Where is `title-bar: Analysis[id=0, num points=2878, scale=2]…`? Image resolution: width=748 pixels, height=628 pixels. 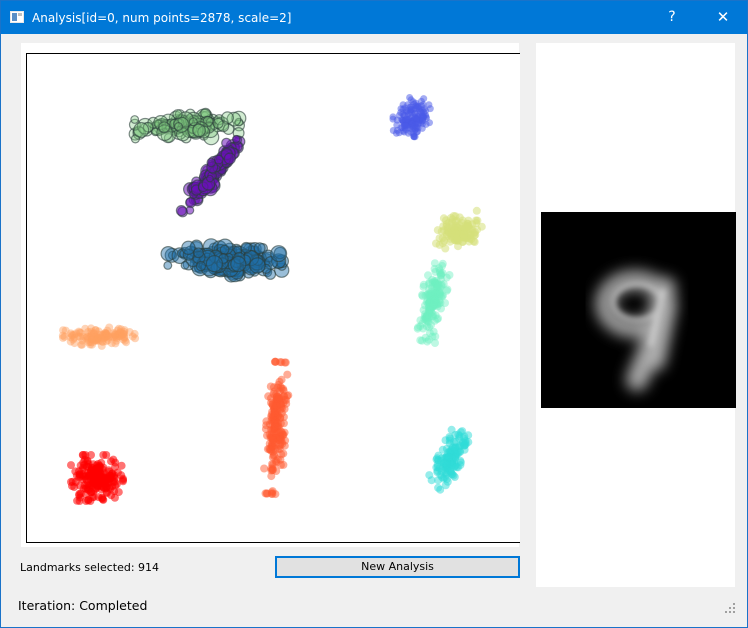
title-bar: Analysis[id=0, num points=2878, scale=2]… is located at coordinates (374, 17).